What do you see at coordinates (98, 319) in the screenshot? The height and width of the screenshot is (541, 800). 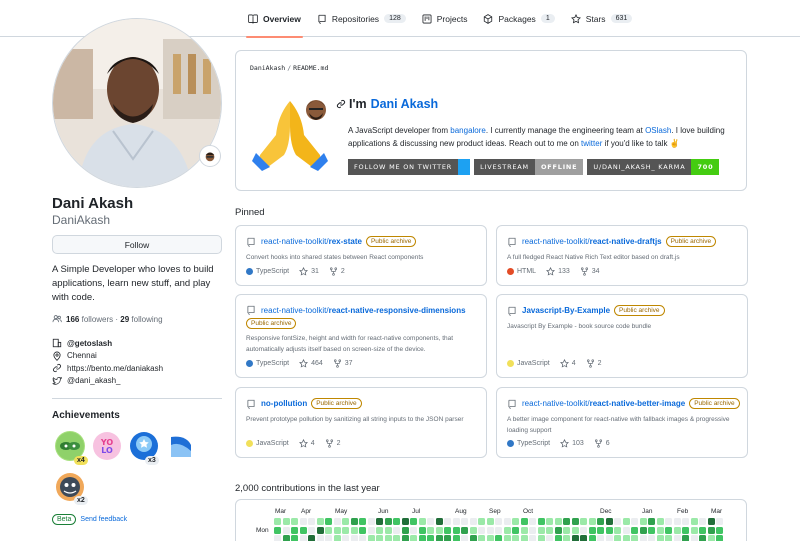 I see `followers-label: followers` at bounding box center [98, 319].